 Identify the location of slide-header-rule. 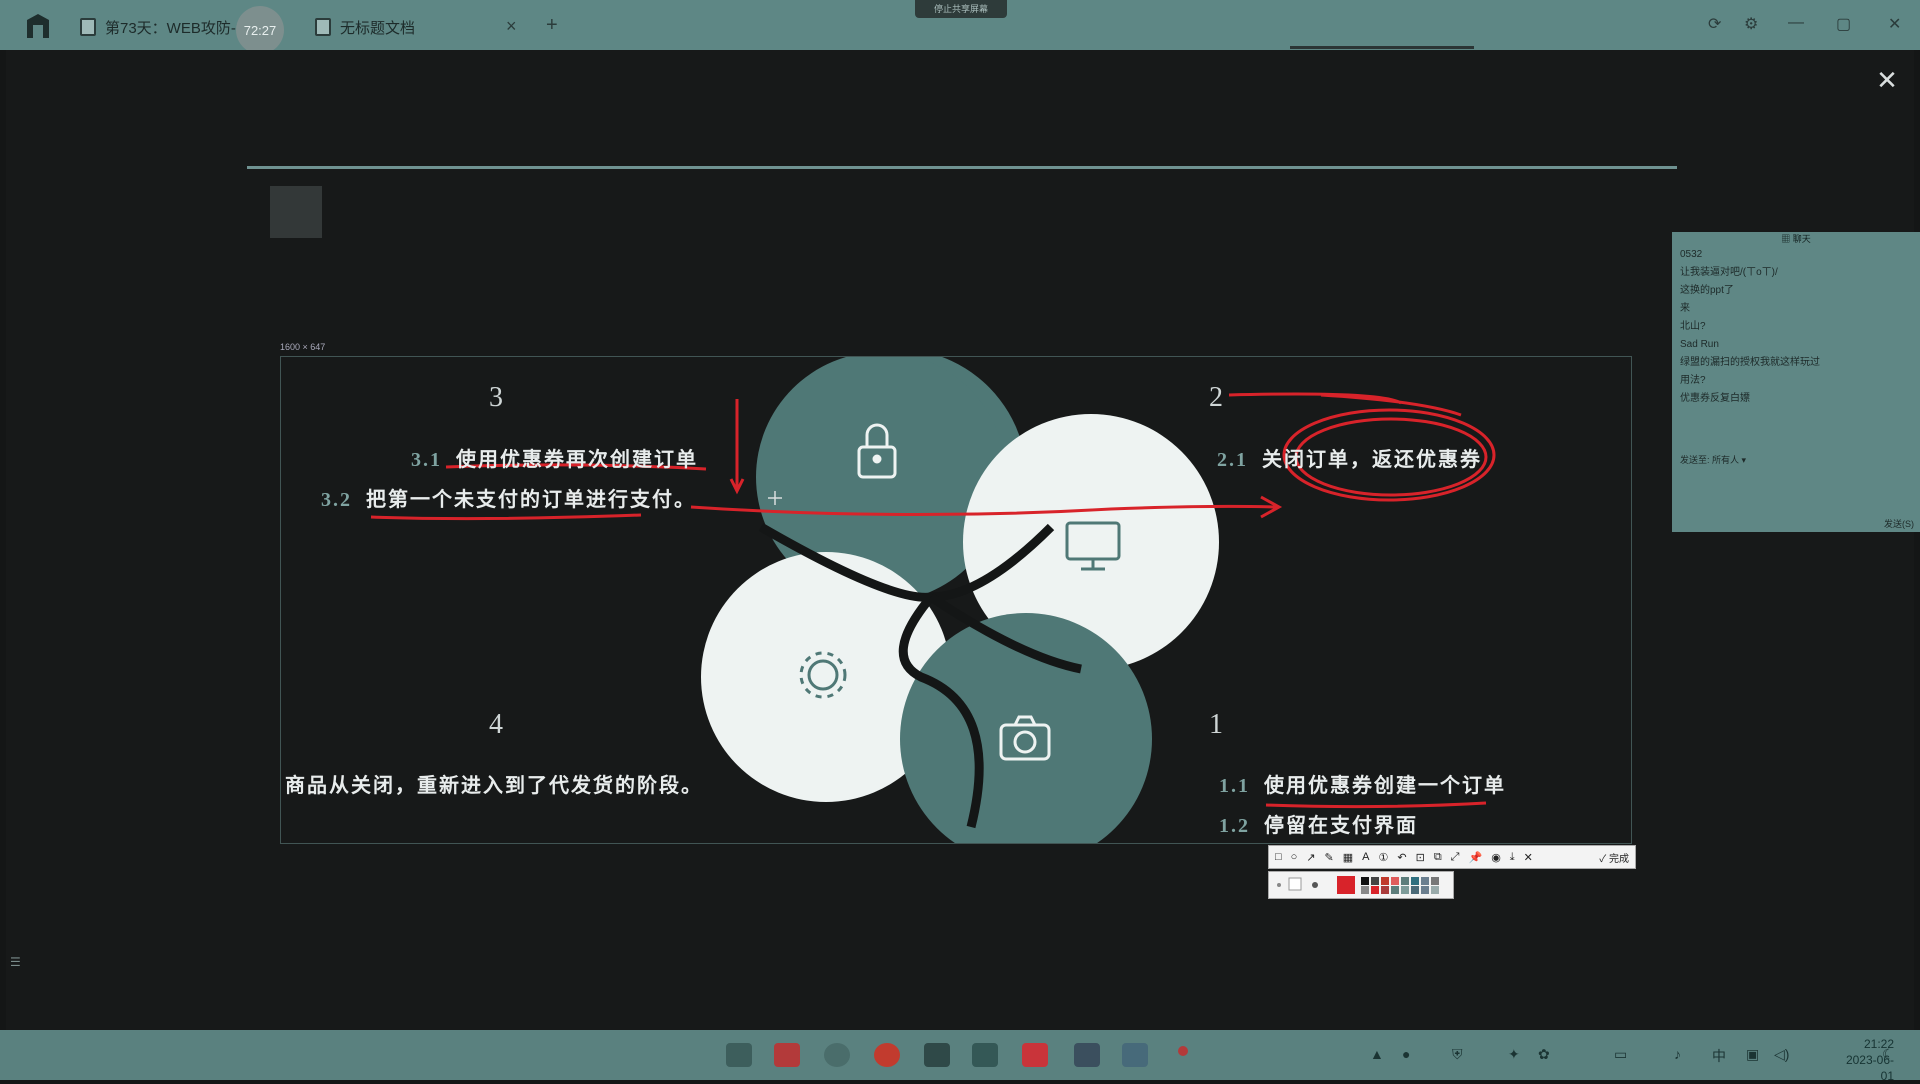
(962, 167).